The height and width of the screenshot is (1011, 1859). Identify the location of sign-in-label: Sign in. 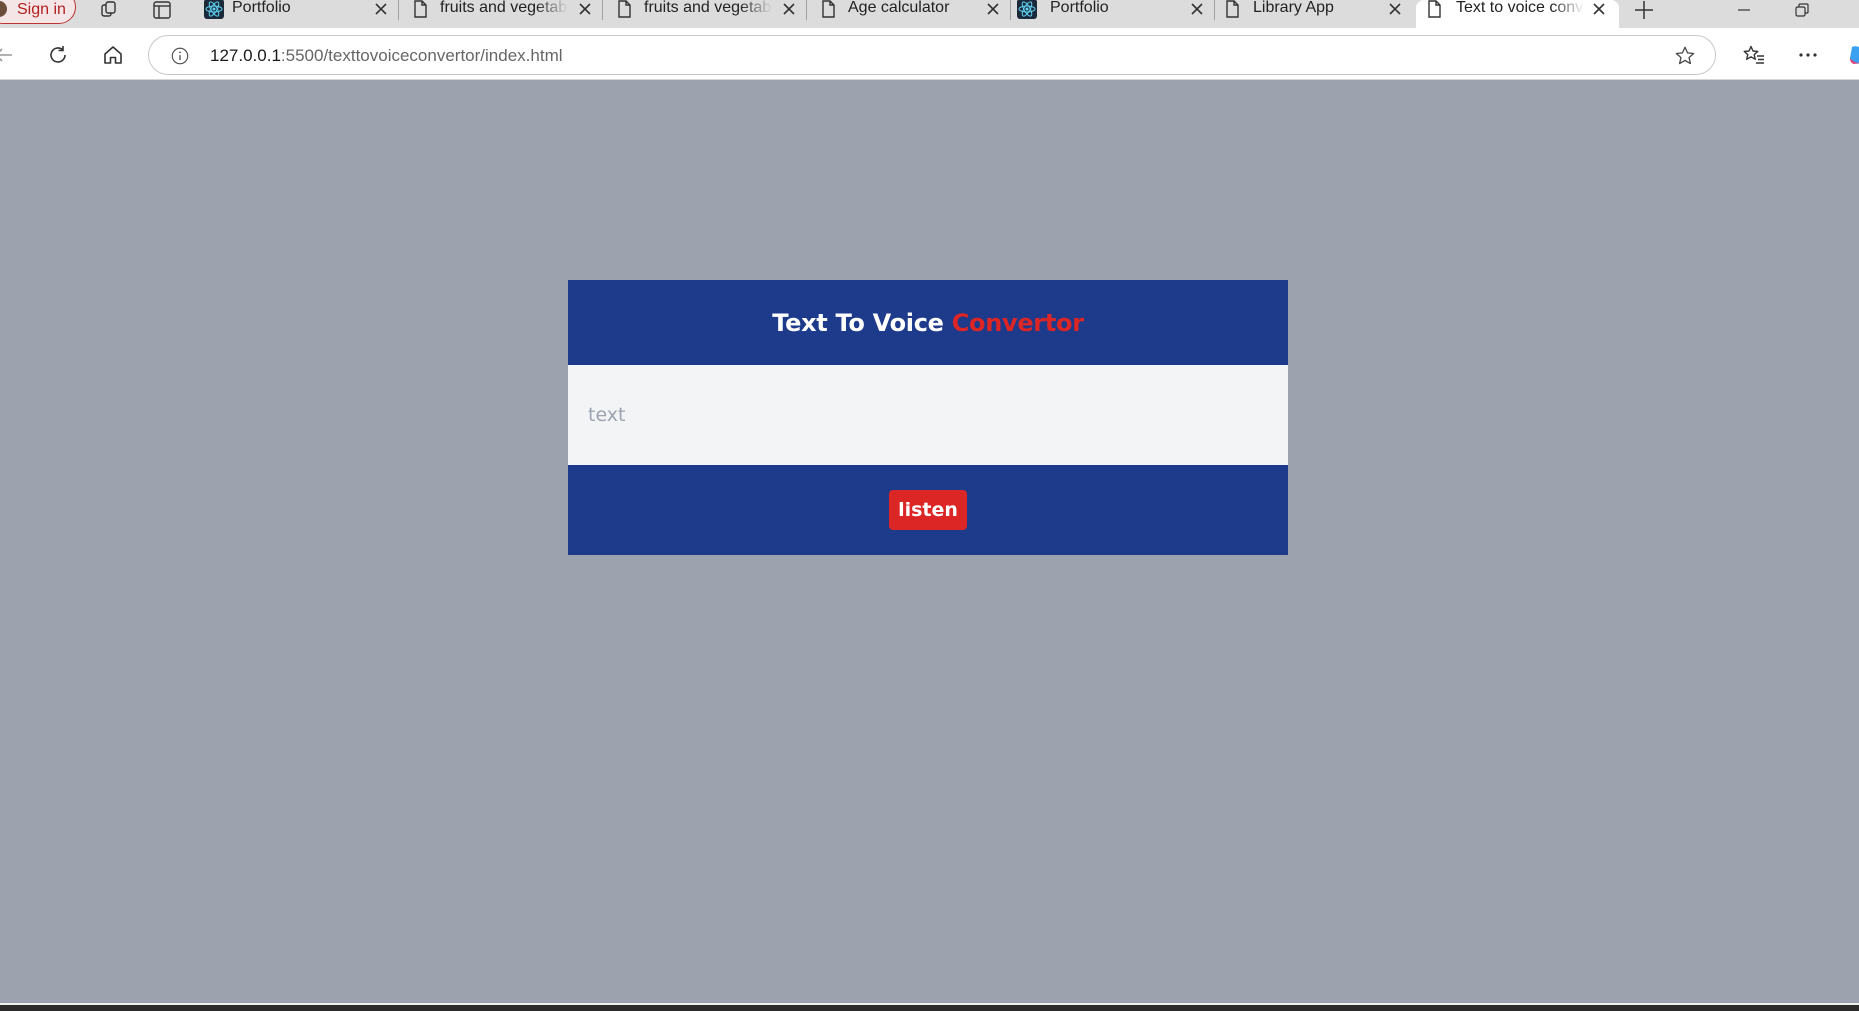
(41, 9).